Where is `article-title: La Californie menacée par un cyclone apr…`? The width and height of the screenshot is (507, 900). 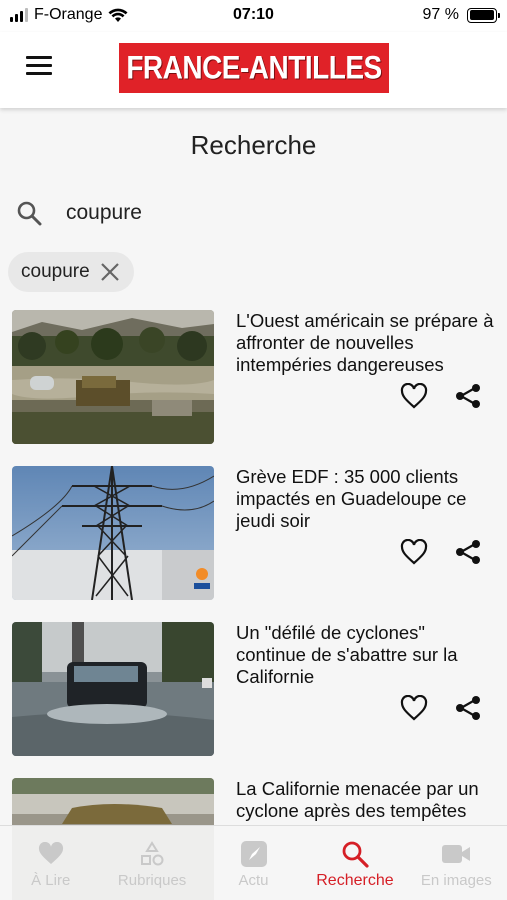
article-title: La Californie menacée par un cyclone apr… is located at coordinates (367, 800).